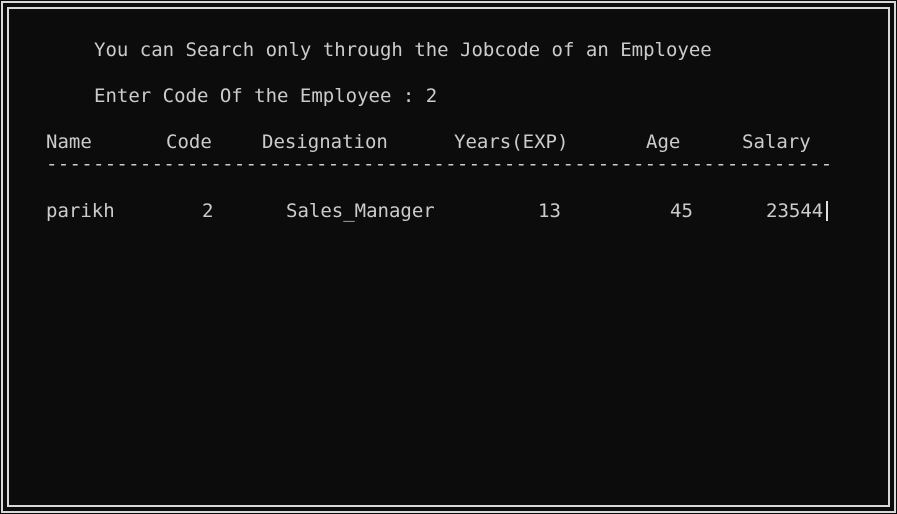 The image size is (897, 514). I want to click on header-years-exp: Years(EXP), so click(511, 142).